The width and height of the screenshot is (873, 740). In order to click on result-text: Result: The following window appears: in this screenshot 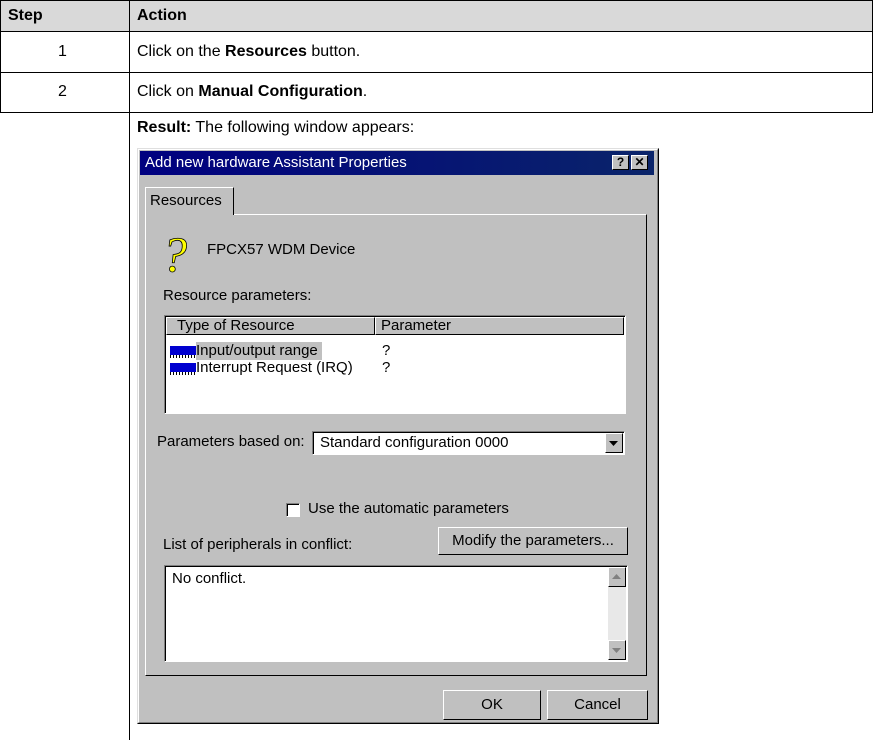, I will do `click(276, 127)`.